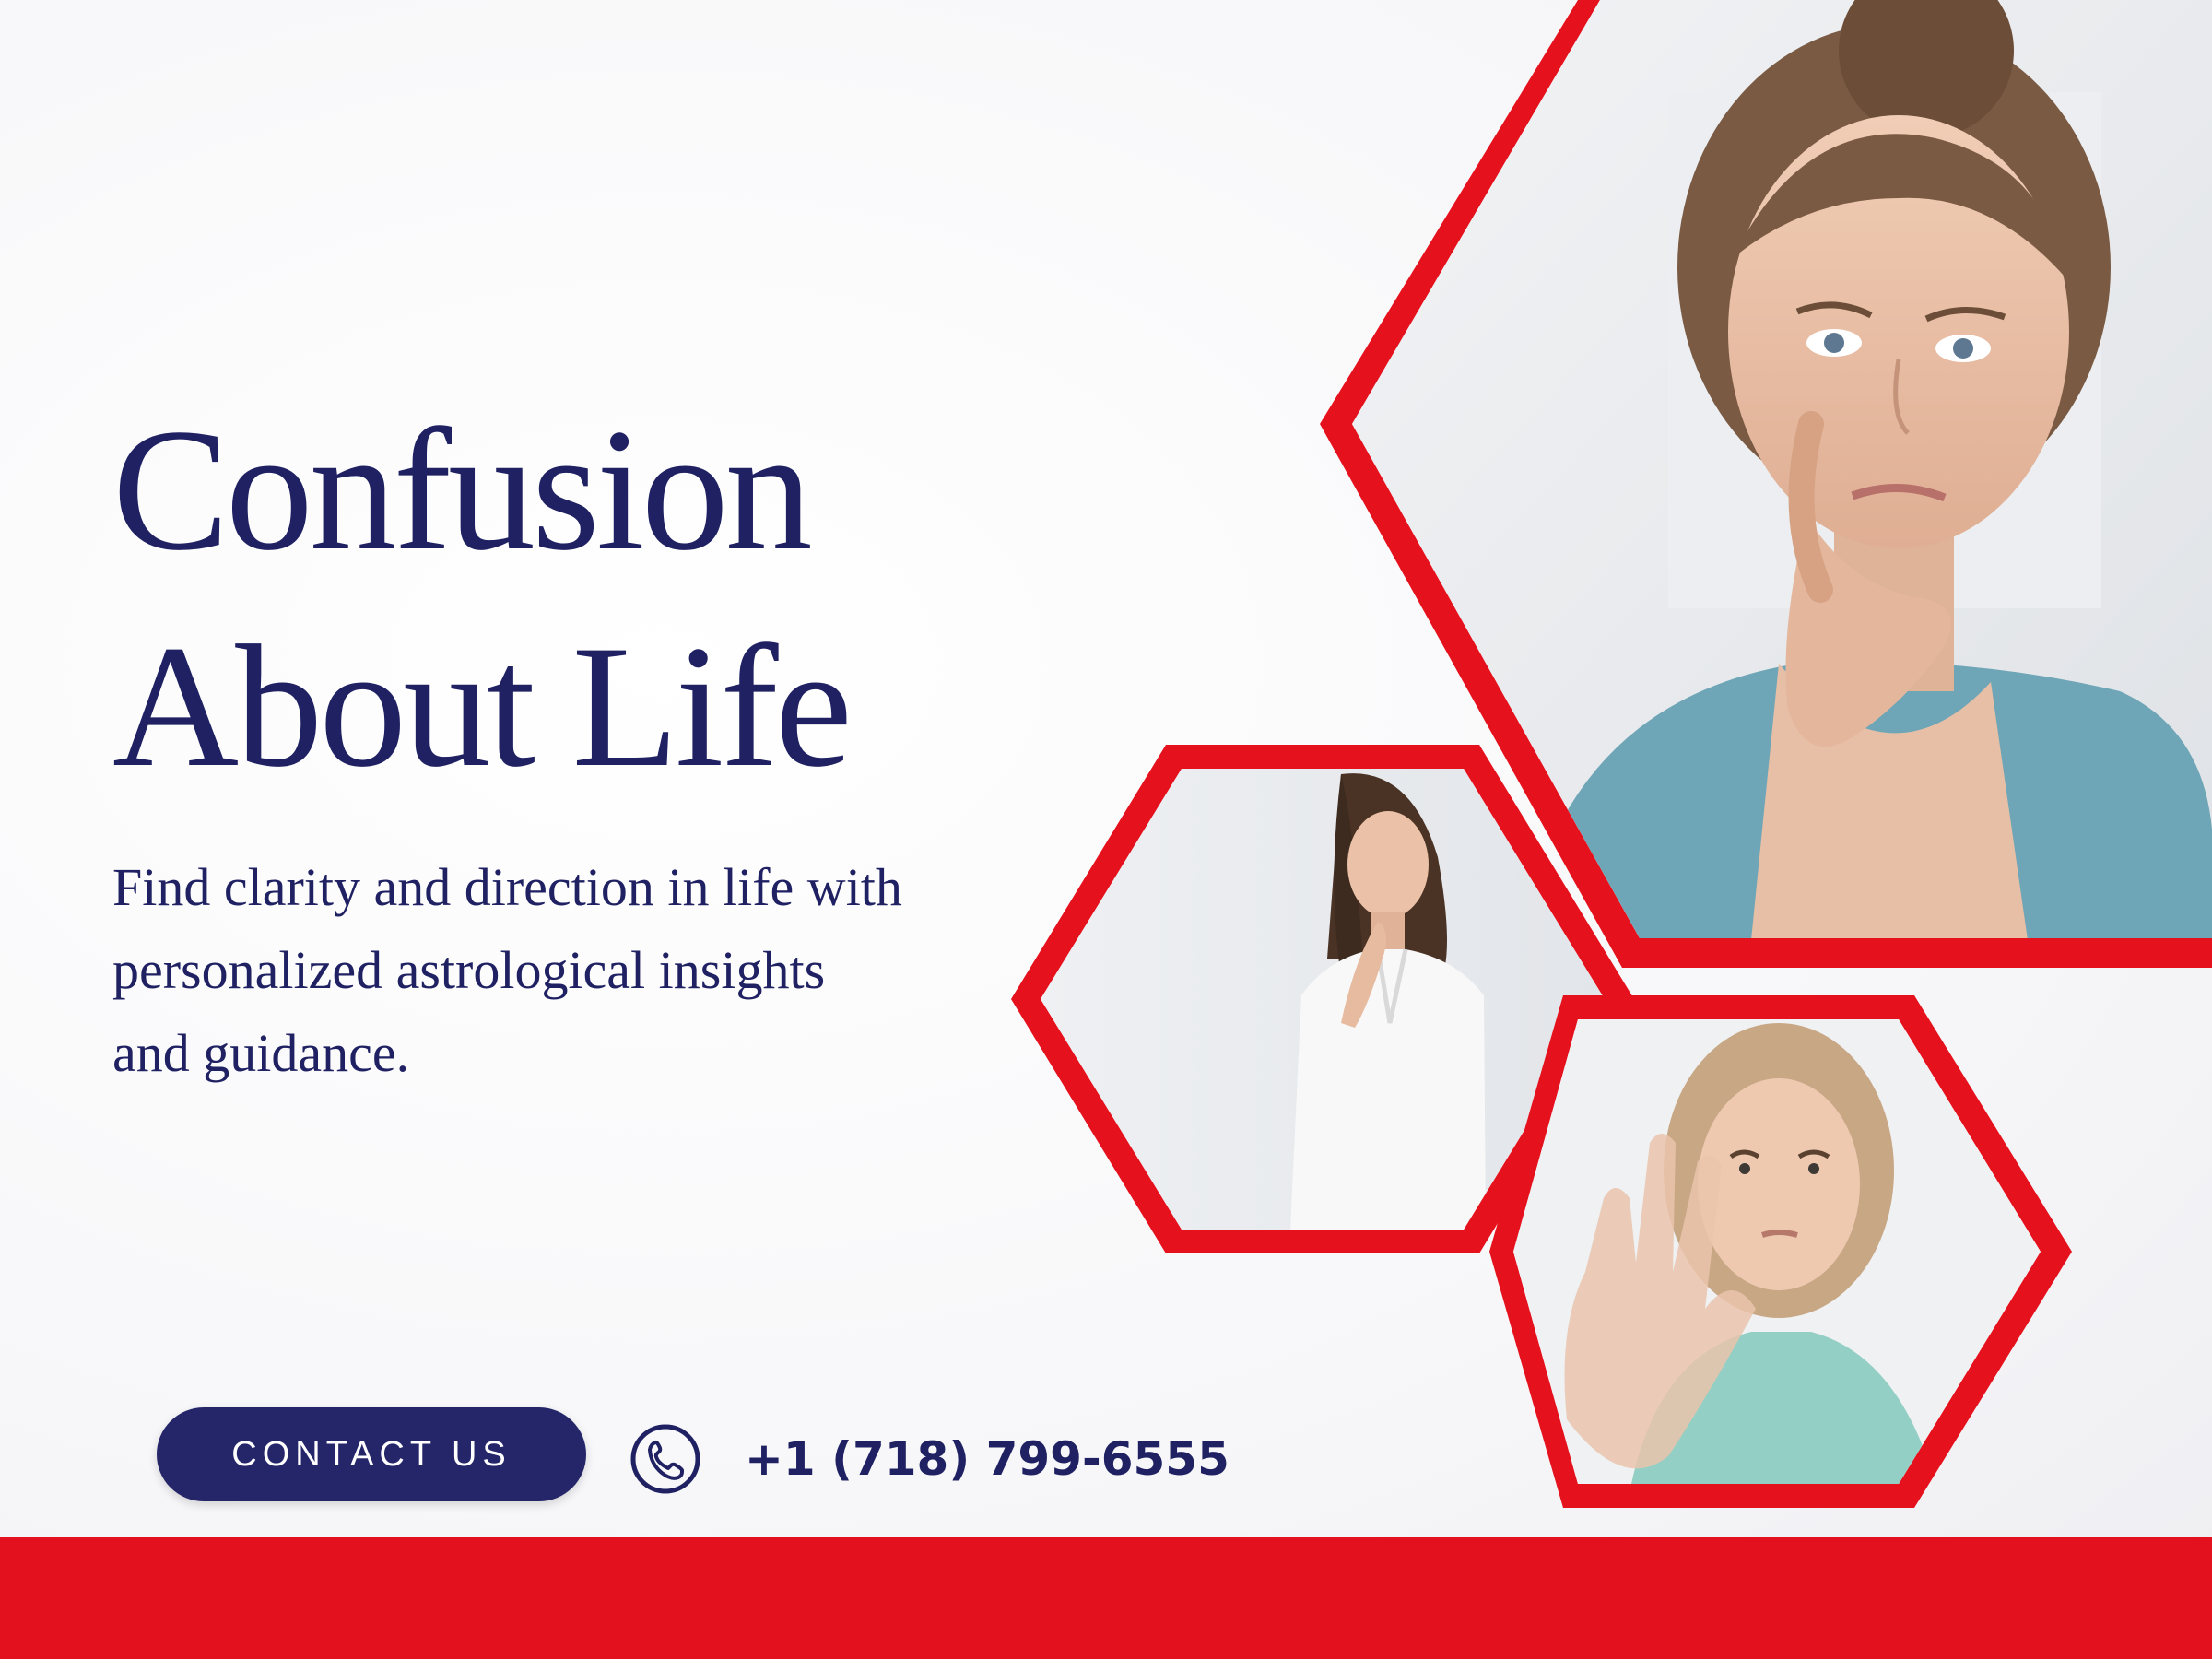 This screenshot has width=2212, height=1659. I want to click on page-title: Confusion About Life, so click(573, 599).